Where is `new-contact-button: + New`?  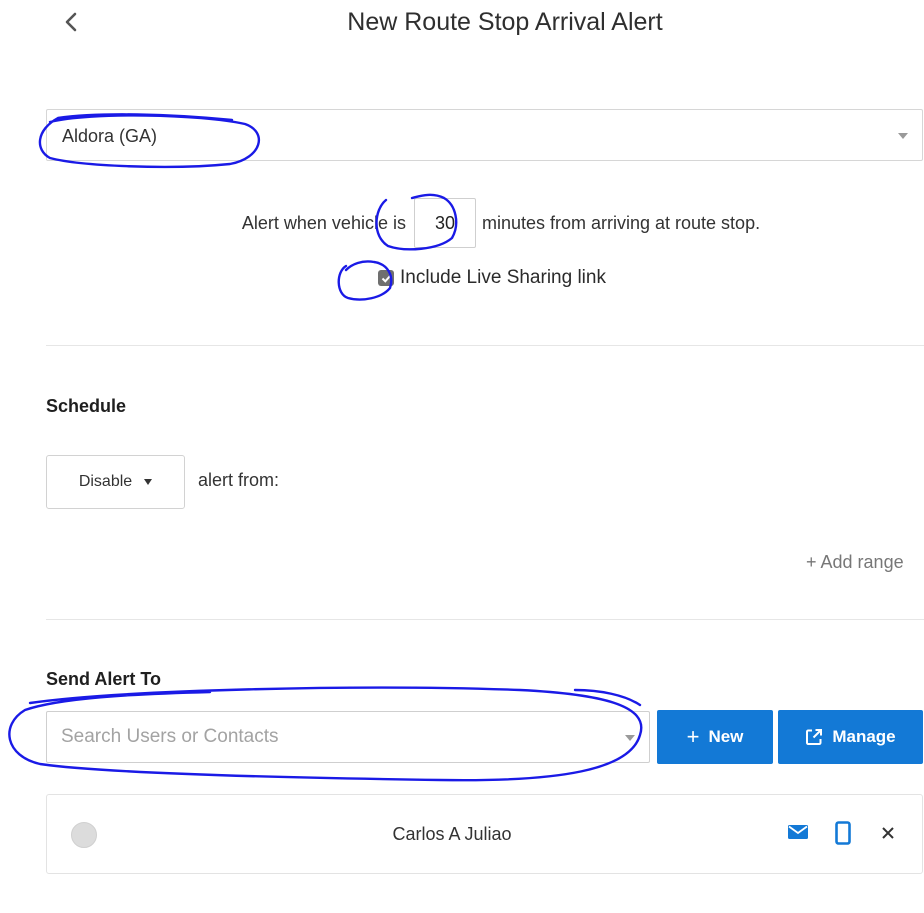
new-contact-button: + New is located at coordinates (715, 737).